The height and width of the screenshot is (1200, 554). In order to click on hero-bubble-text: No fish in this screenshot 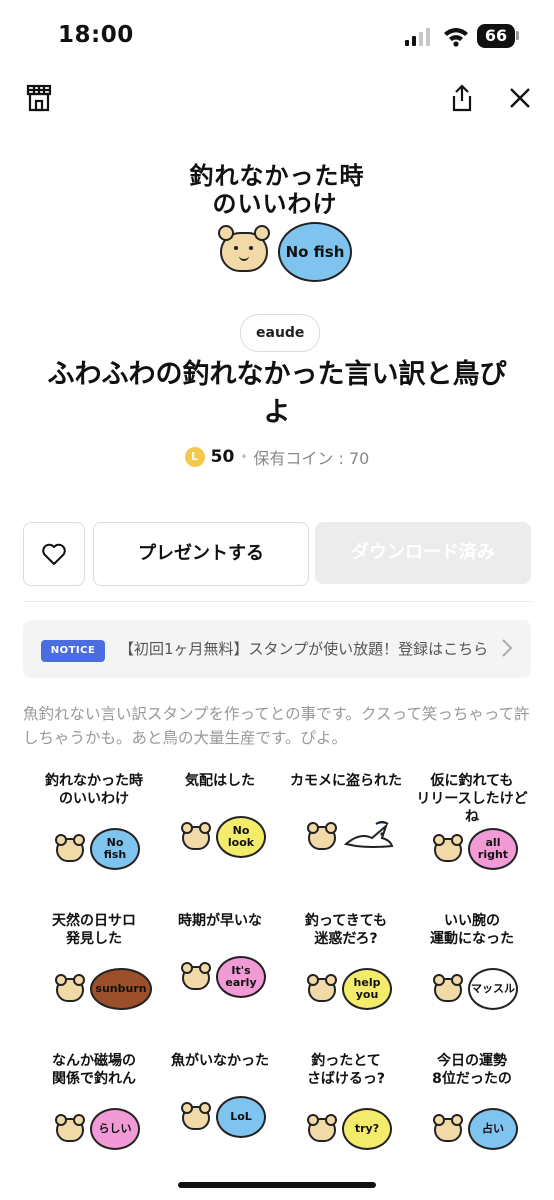, I will do `click(315, 251)`.